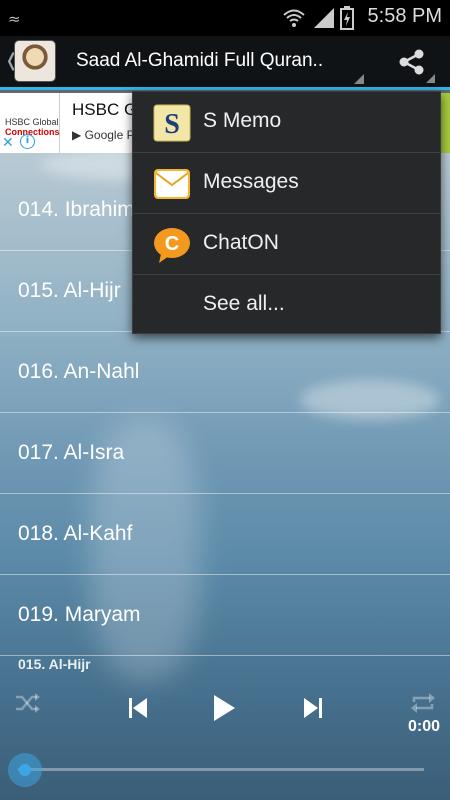  What do you see at coordinates (221, 769) in the screenshot?
I see `seek-bar` at bounding box center [221, 769].